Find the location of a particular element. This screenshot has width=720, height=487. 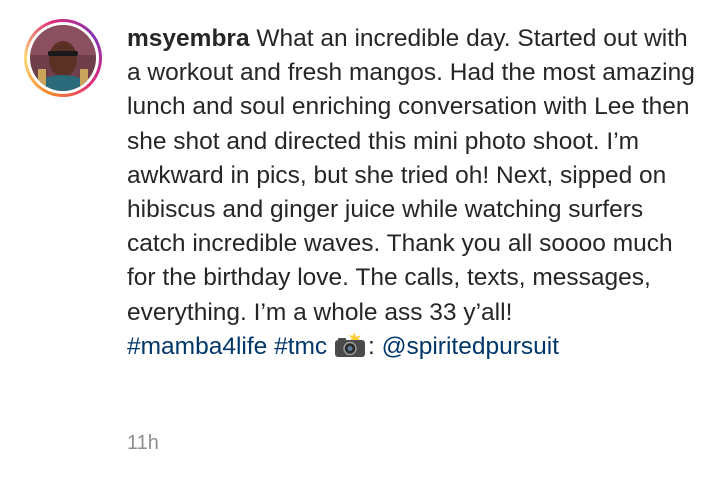

hashtag-tmc: #tmc is located at coordinates (300, 346).